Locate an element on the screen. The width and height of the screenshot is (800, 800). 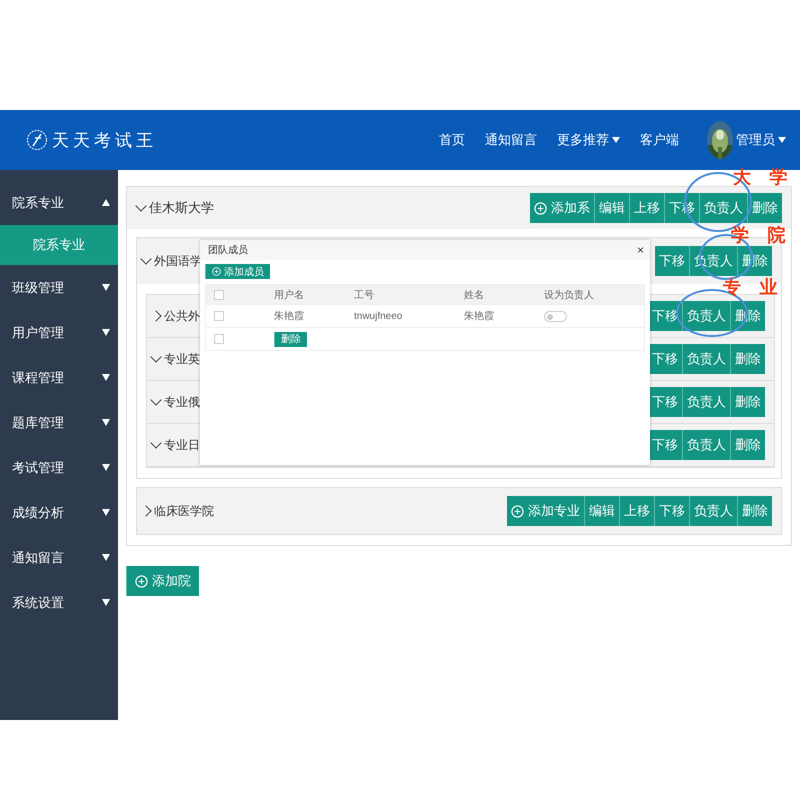
logo-text: 天天考试王 is located at coordinates (104, 141).